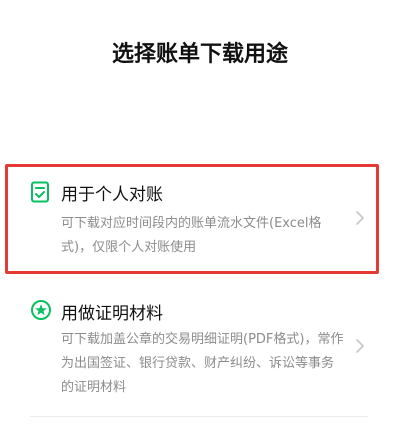 This screenshot has height=435, width=400. What do you see at coordinates (112, 314) in the screenshot?
I see `option-title: 用做证明材料` at bounding box center [112, 314].